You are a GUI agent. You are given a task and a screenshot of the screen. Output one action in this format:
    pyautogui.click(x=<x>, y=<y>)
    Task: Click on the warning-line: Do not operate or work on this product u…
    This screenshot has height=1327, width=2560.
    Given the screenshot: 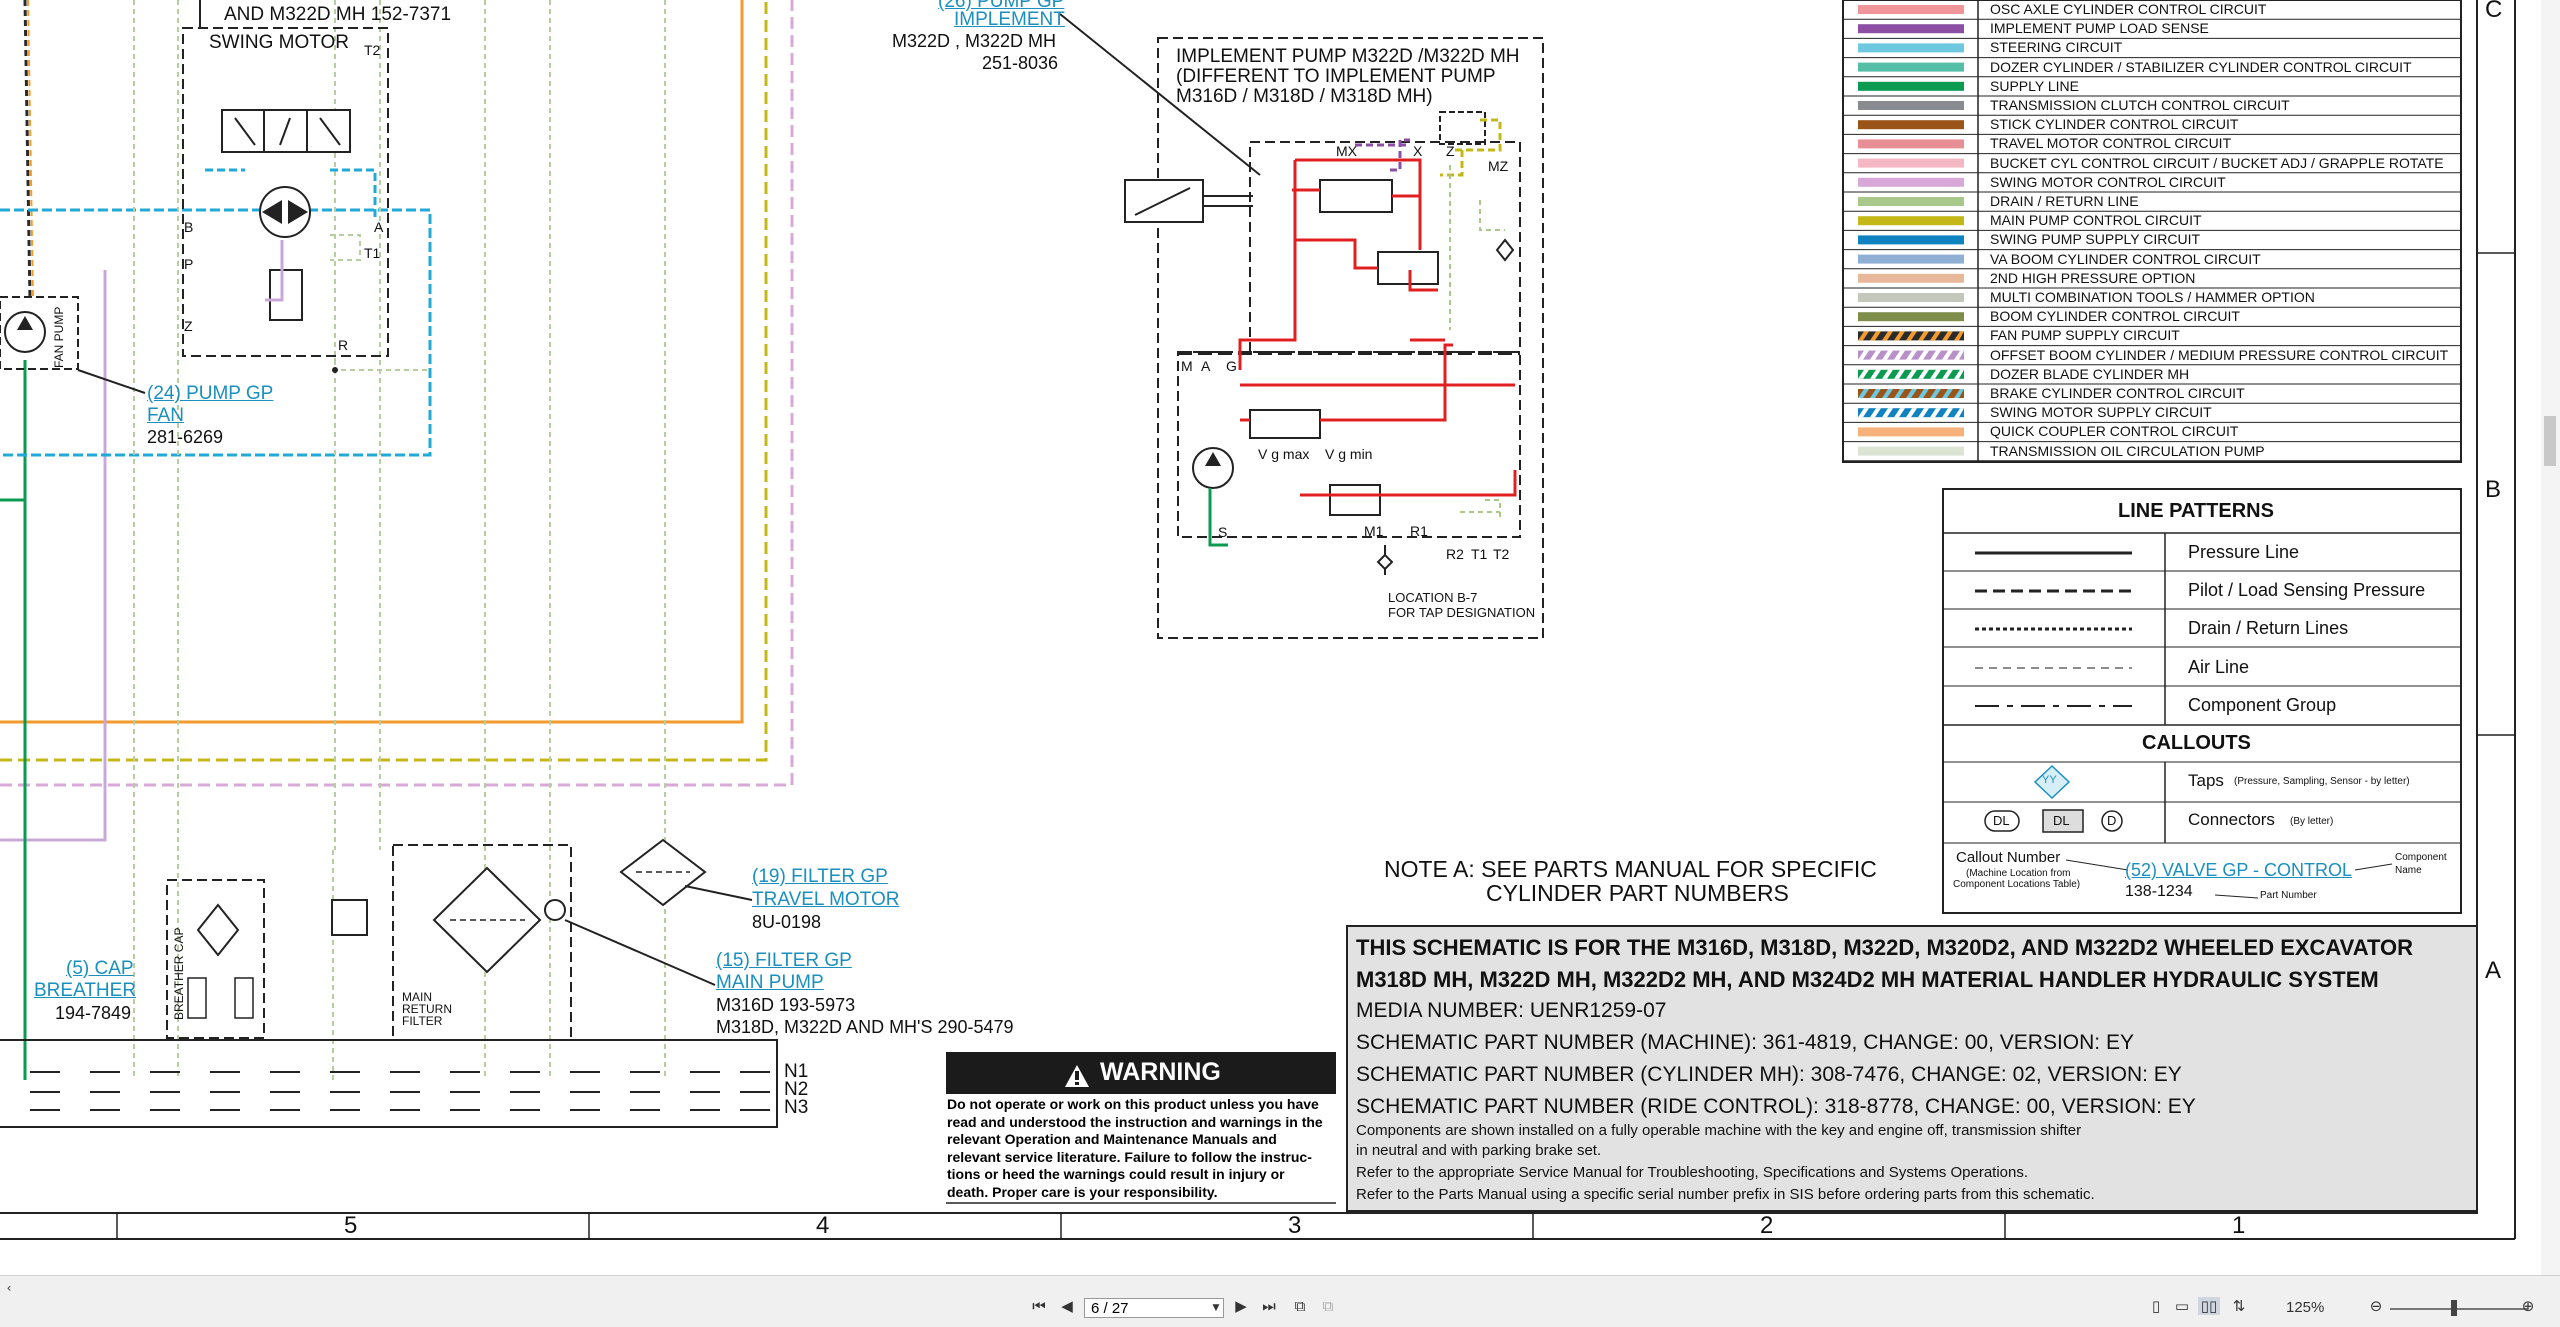 What is the action you would take?
    pyautogui.click(x=1133, y=1104)
    